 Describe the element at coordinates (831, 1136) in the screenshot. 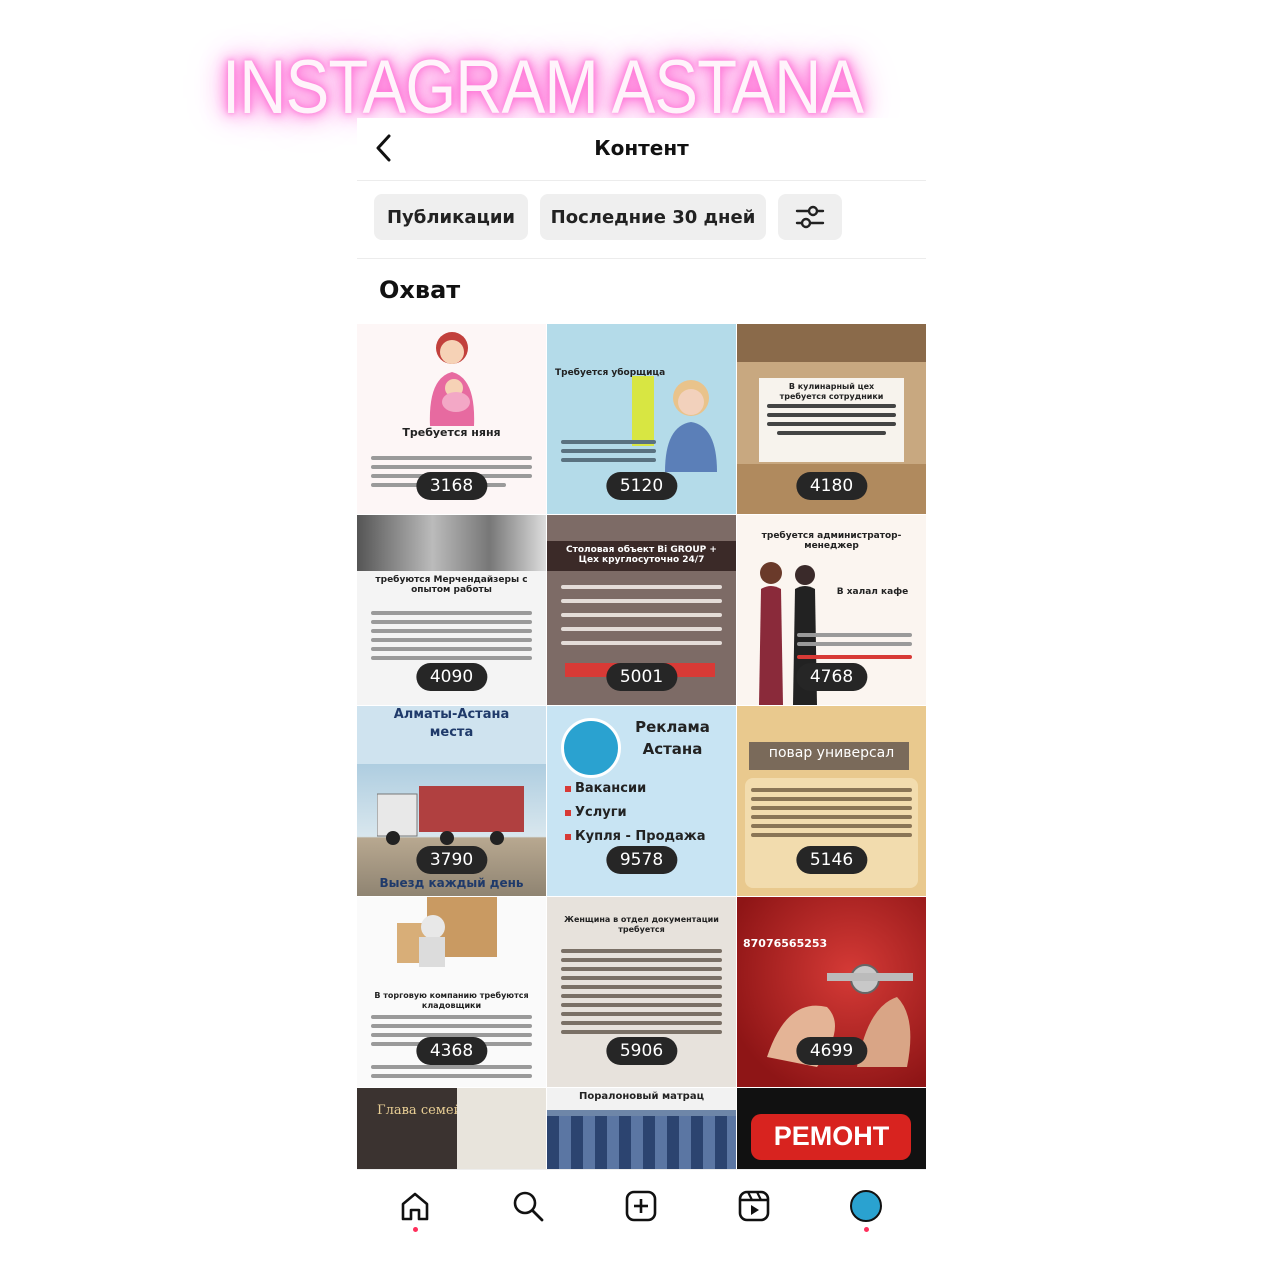

I see `tile-heading: РЕМОНТ` at that location.